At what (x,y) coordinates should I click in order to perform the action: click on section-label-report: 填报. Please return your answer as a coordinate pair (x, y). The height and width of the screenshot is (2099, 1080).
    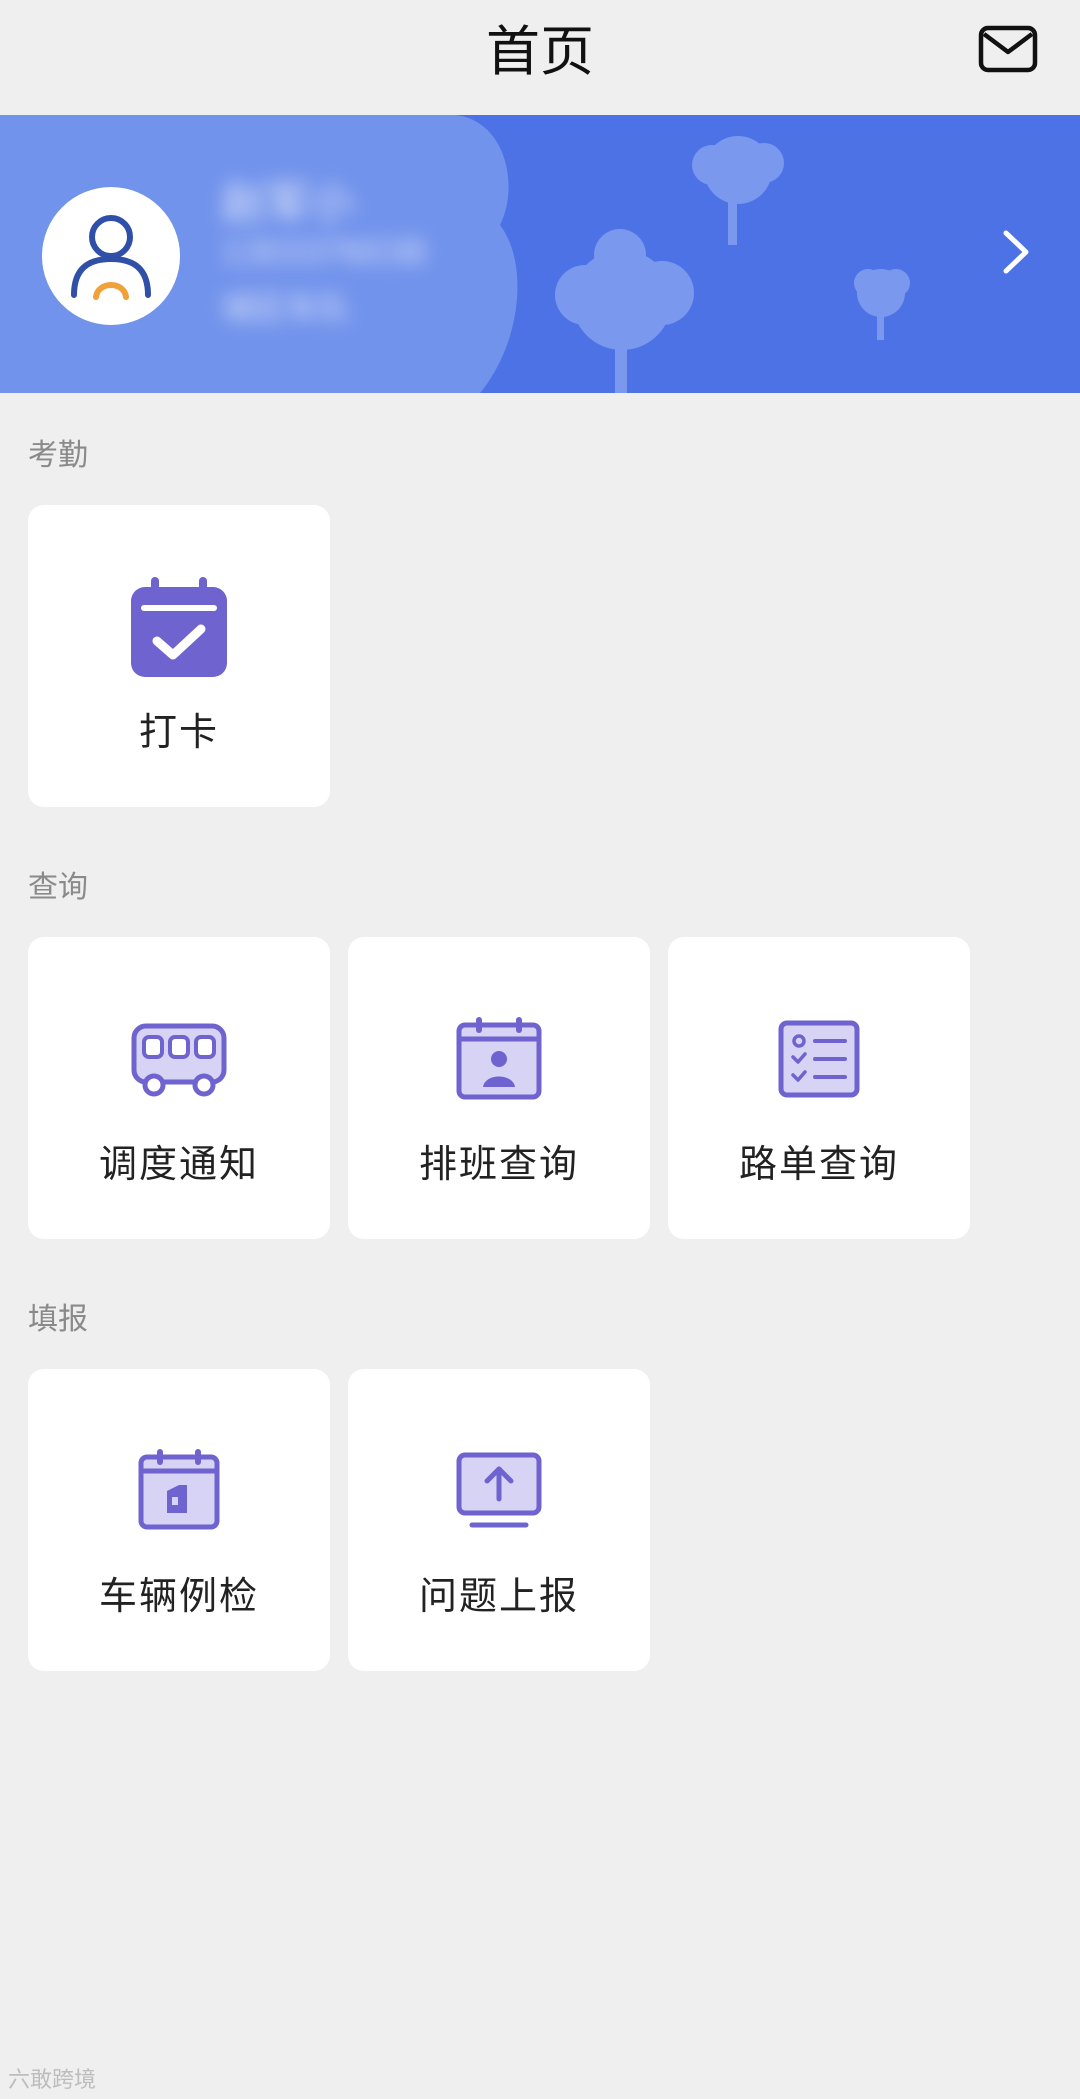
    Looking at the image, I should click on (58, 1319).